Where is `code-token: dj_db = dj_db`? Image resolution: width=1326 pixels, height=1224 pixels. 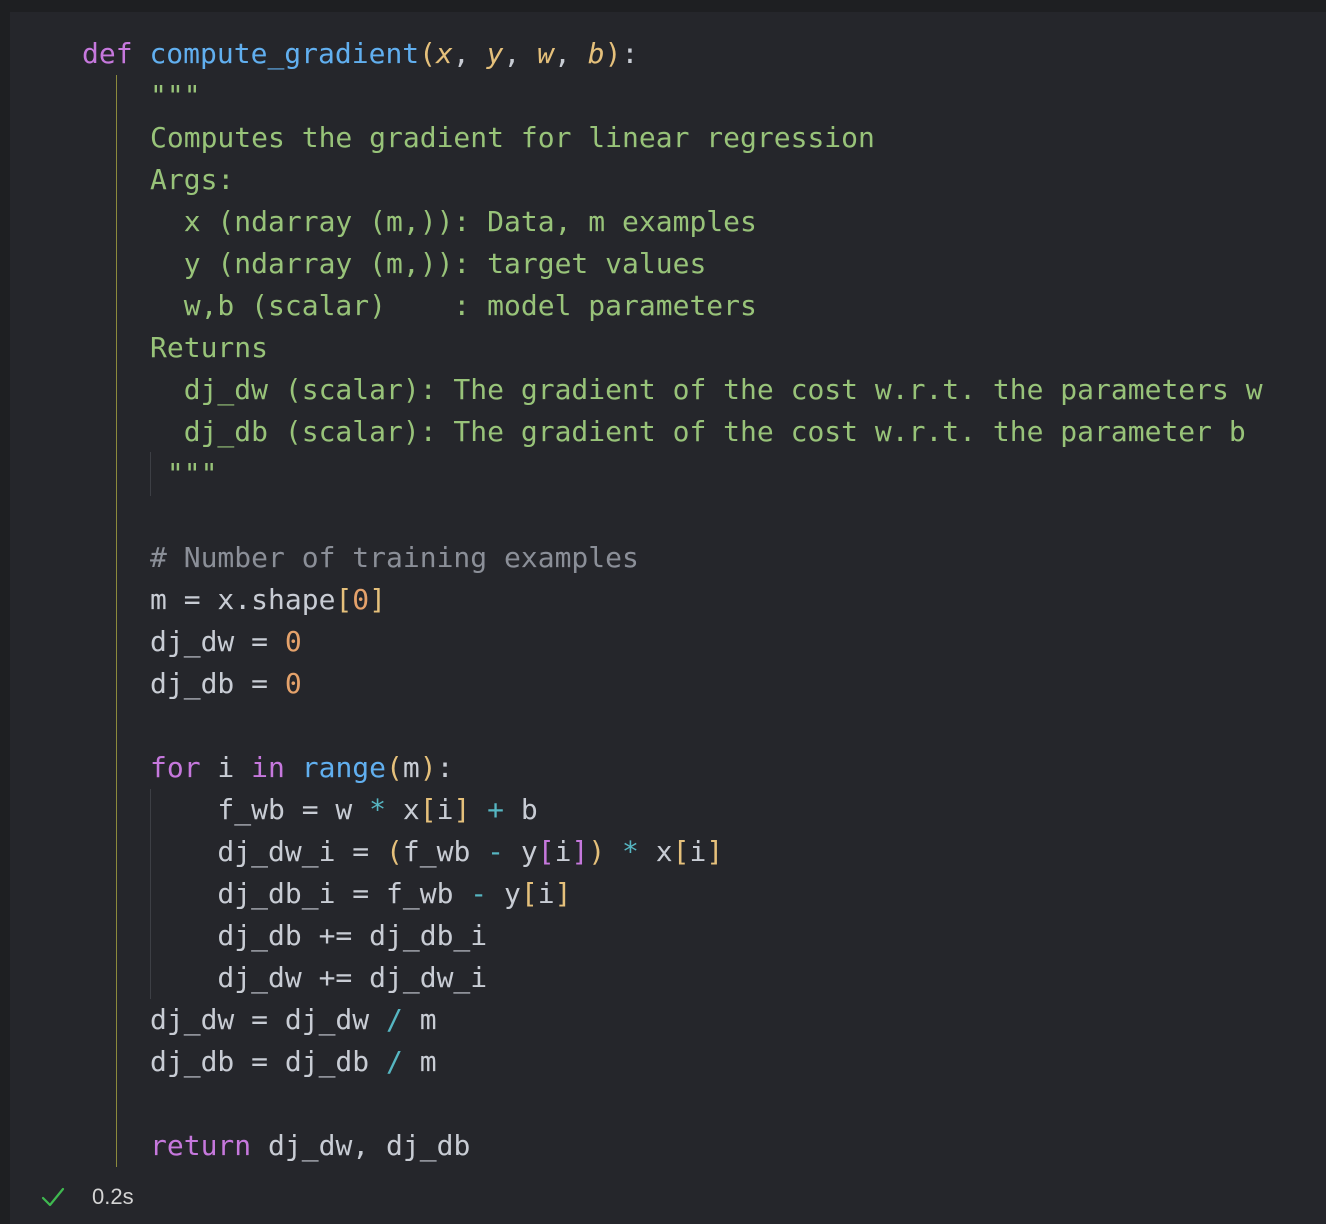 code-token: dj_db = dj_db is located at coordinates (268, 1061).